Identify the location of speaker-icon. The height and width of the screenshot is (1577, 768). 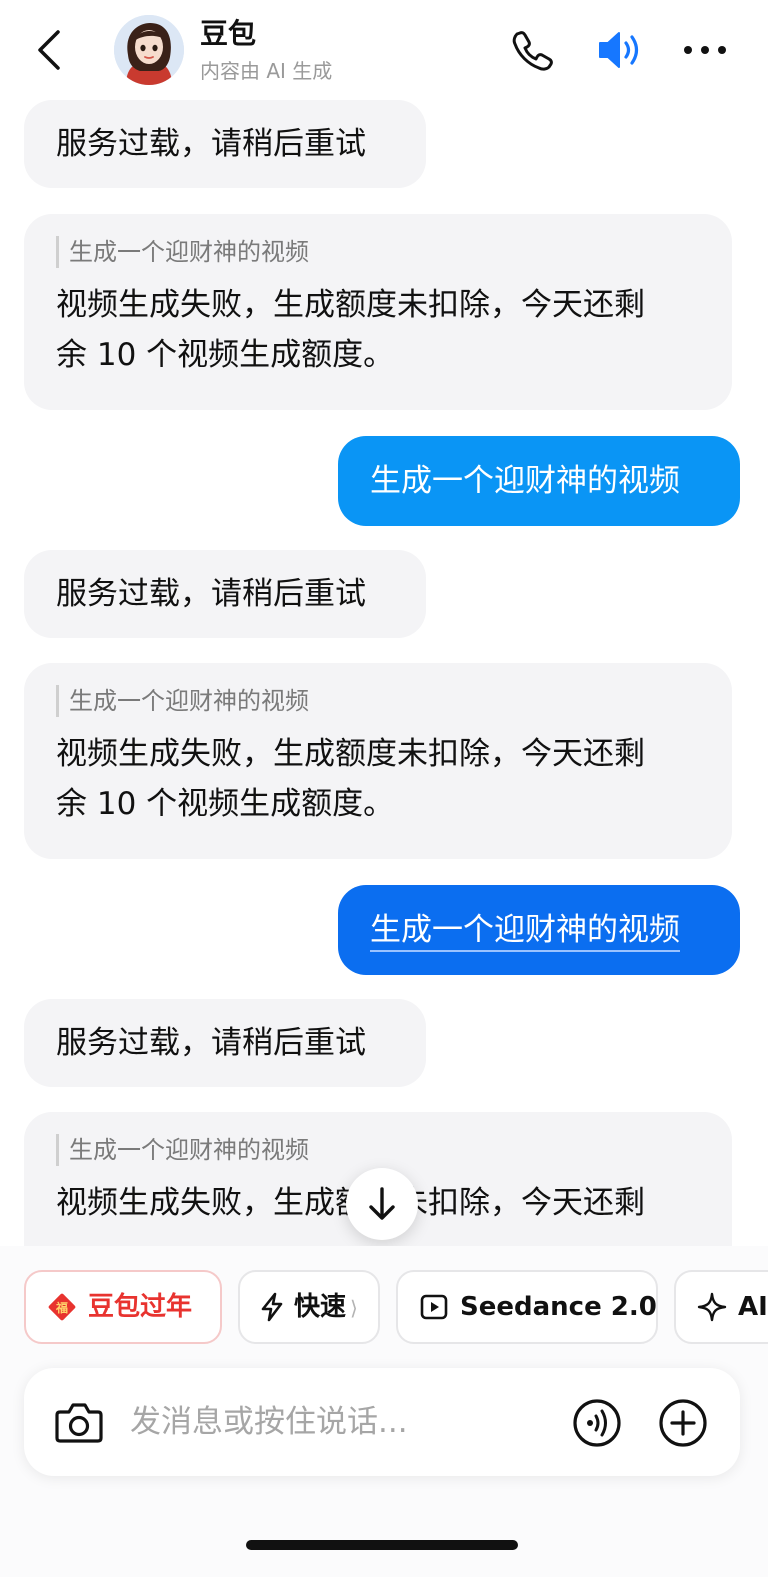
(619, 50).